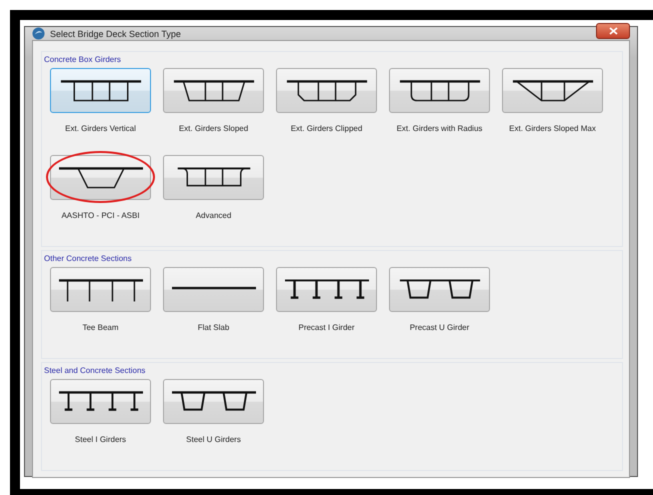 The image size is (653, 495). Describe the element at coordinates (38, 33) in the screenshot. I see `app-icon` at that location.